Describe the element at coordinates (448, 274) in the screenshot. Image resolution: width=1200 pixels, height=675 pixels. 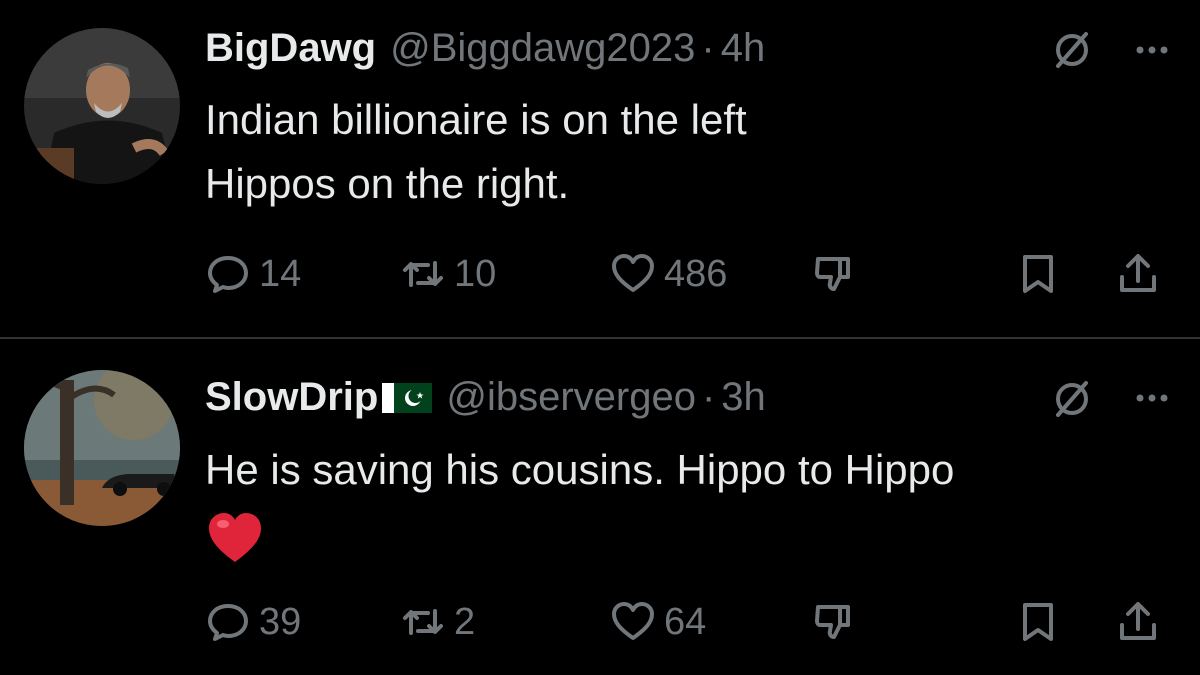
I see `retweet-button: 10` at that location.